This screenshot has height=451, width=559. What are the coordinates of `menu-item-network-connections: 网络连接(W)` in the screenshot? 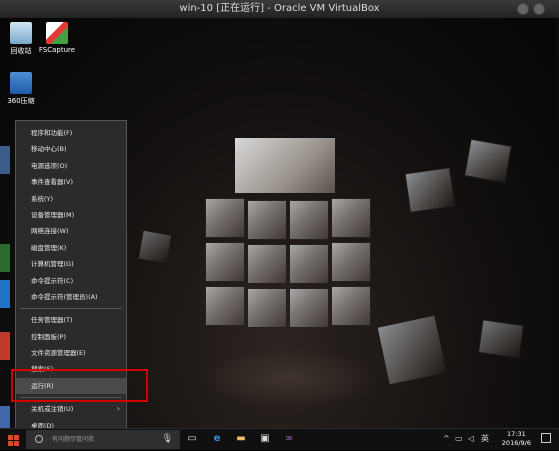 It's located at (71, 231).